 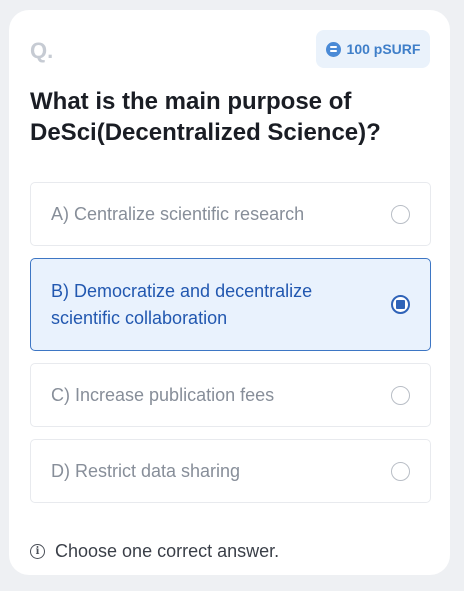 What do you see at coordinates (37, 551) in the screenshot?
I see `info-icon: i` at bounding box center [37, 551].